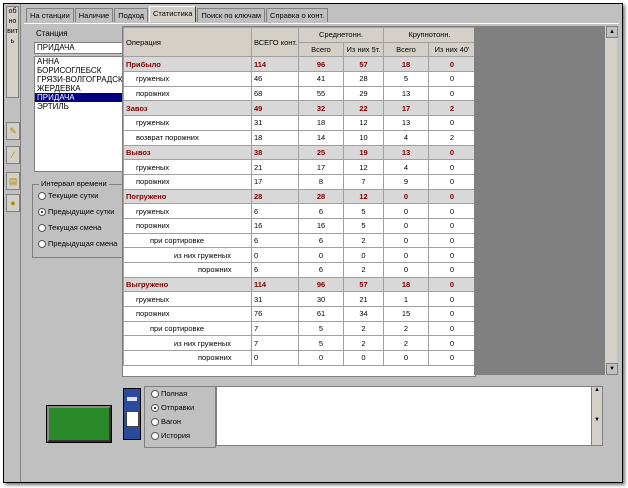 The width and height of the screenshot is (628, 488). What do you see at coordinates (363, 64) in the screenshot?
I see `cell-med5: 57` at bounding box center [363, 64].